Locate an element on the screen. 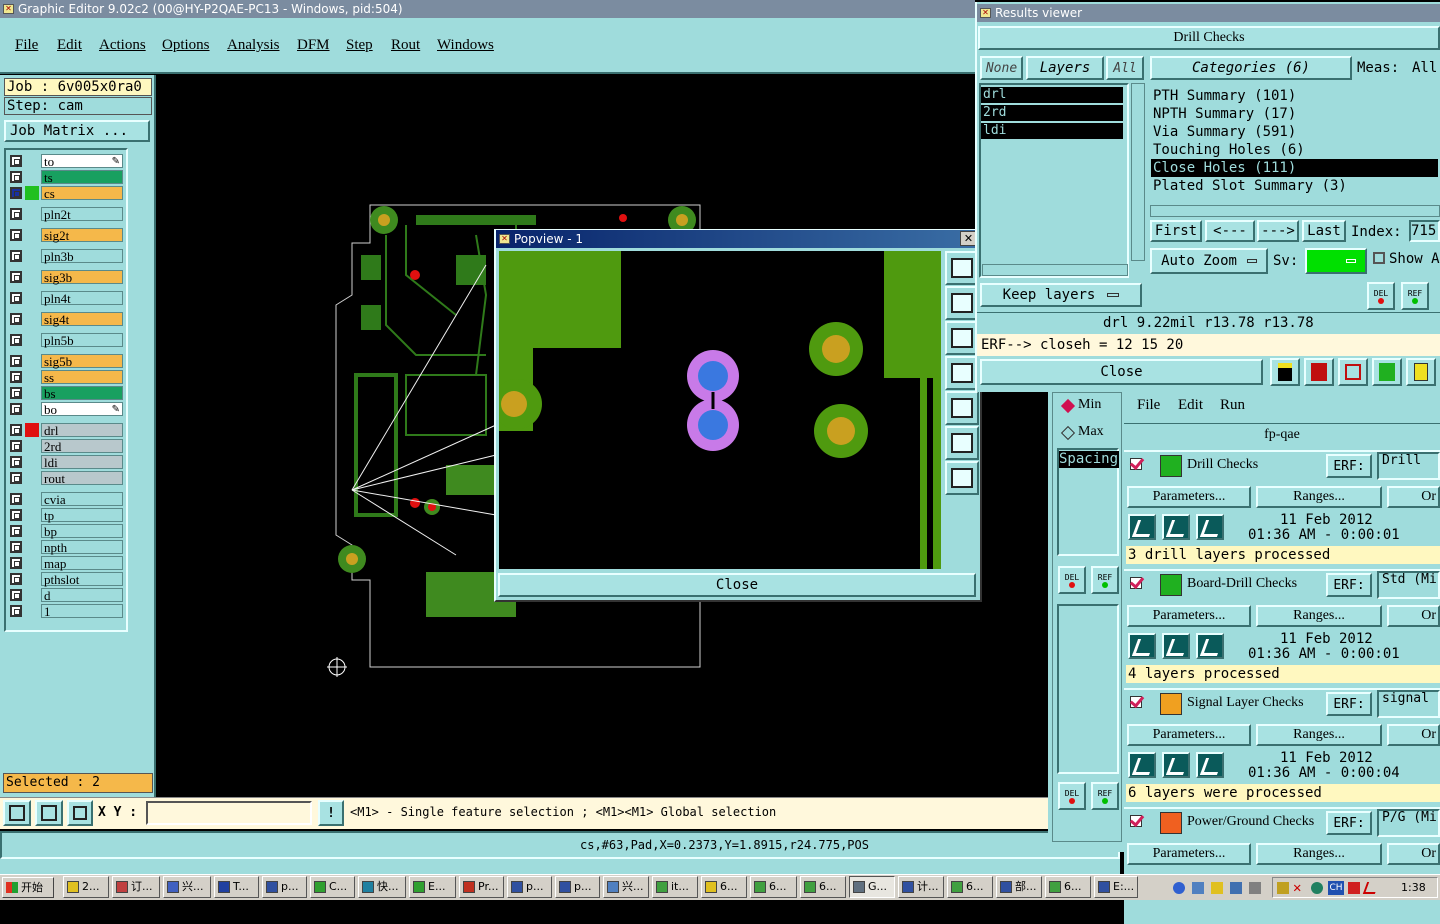  menu-options: Options is located at coordinates (186, 45).